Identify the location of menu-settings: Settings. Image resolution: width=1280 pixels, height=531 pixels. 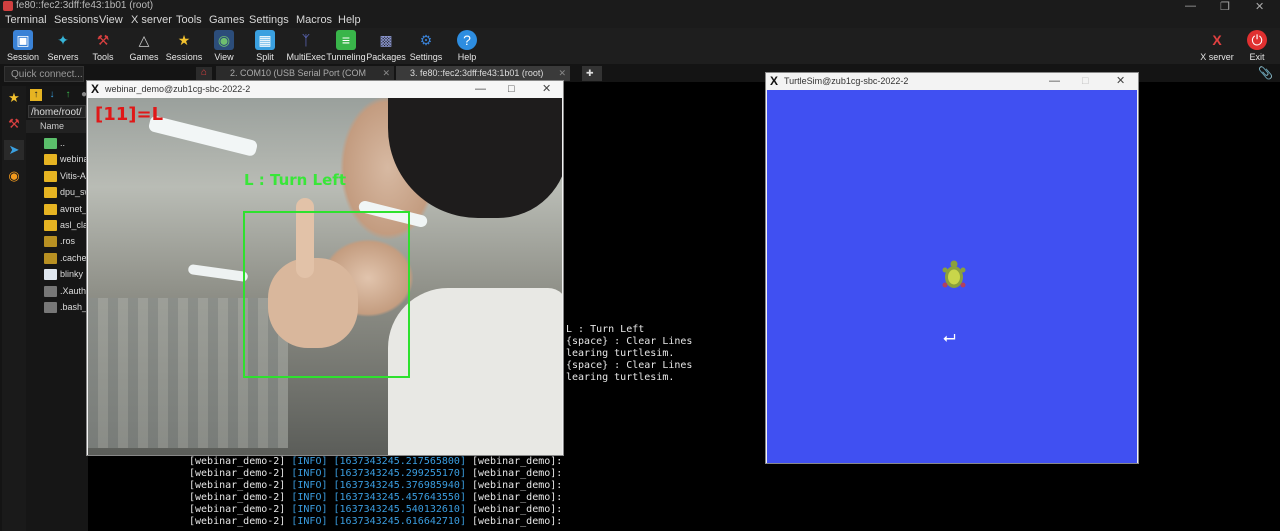
(269, 20).